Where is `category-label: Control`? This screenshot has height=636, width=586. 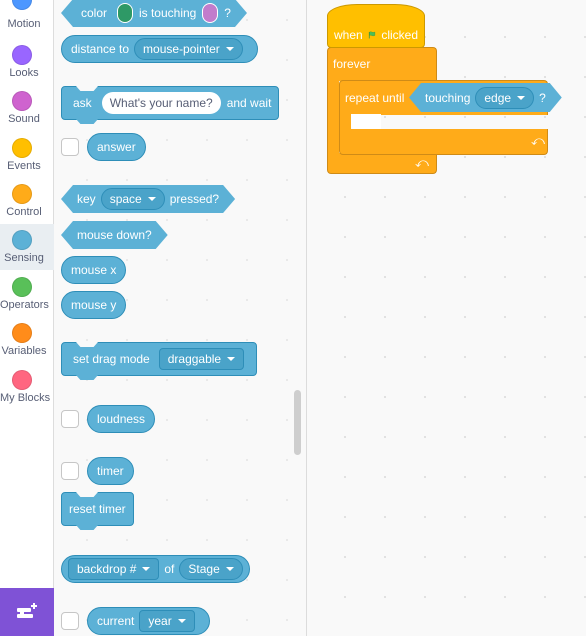 category-label: Control is located at coordinates (24, 212).